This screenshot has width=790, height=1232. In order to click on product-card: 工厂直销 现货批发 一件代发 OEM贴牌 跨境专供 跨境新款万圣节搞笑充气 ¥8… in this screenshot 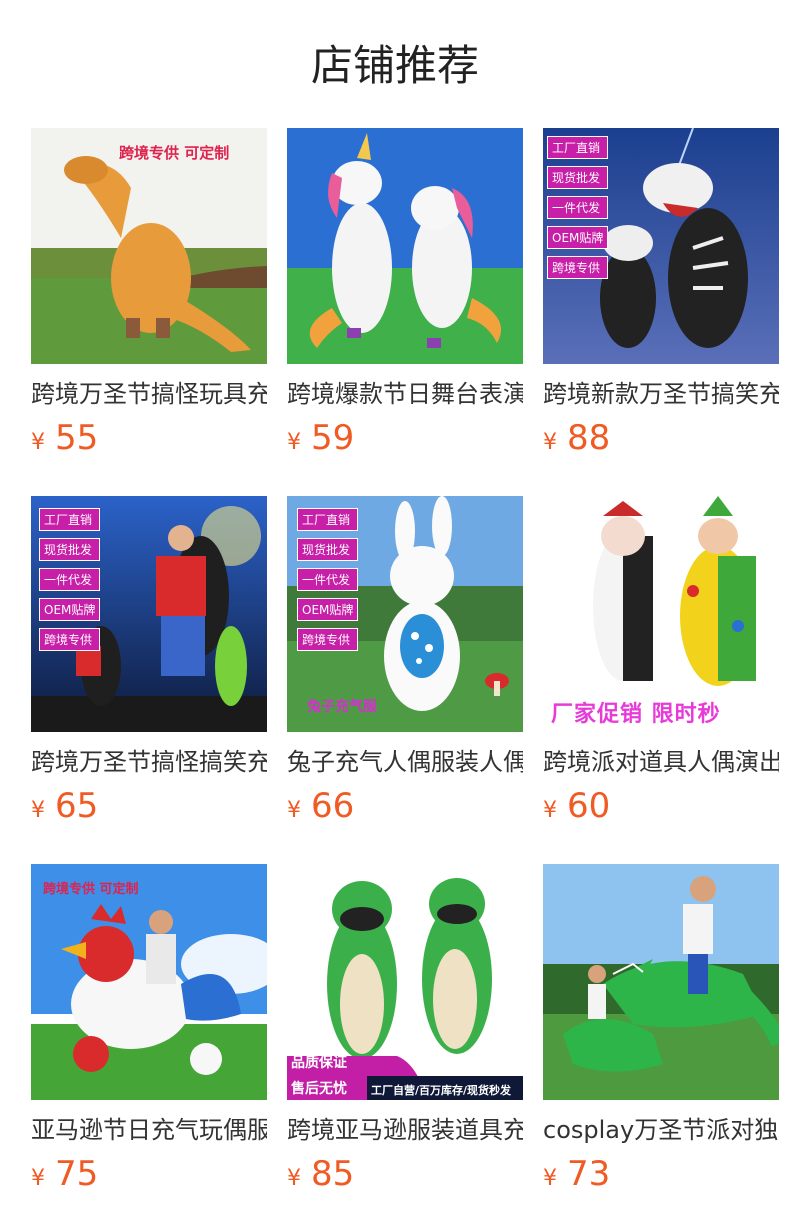, I will do `click(661, 293)`.